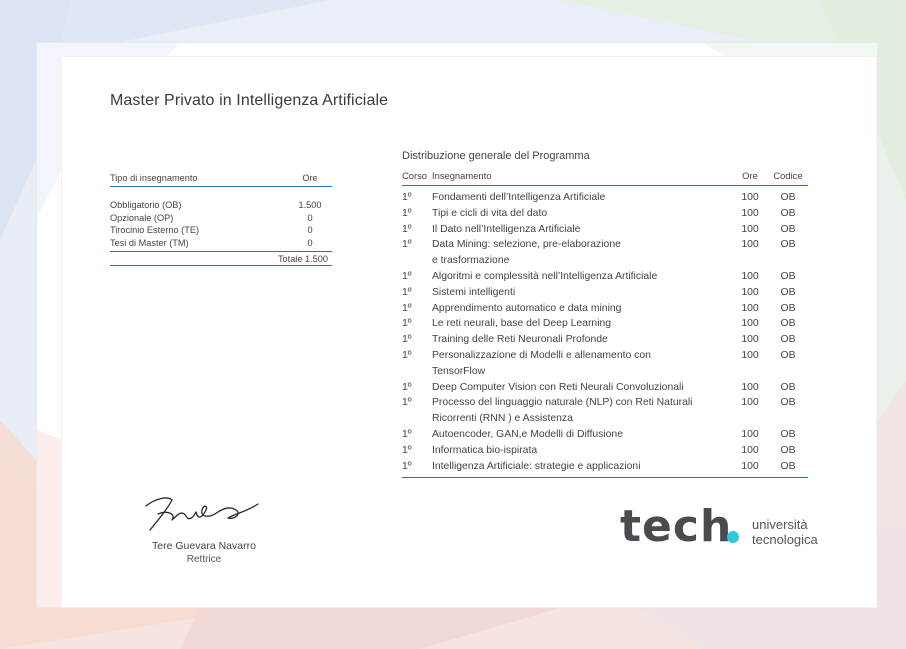 The image size is (906, 649). I want to click on program-row: 1º Sistemi intelligenti 100 OB, so click(605, 293).